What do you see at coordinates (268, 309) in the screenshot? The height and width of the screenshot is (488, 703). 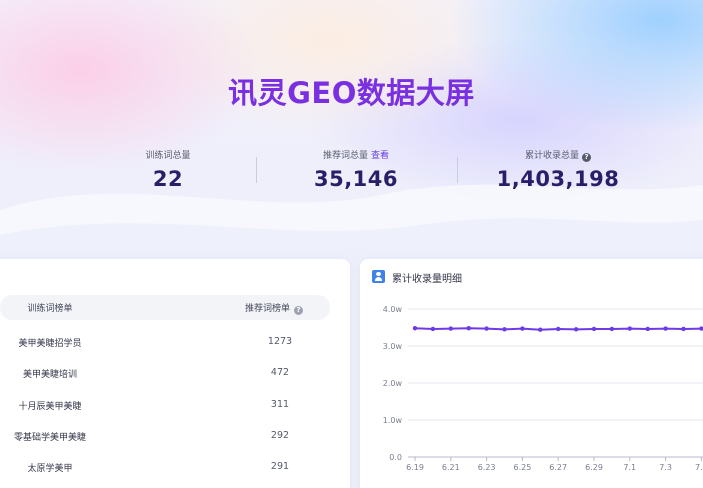 I see `column-header-count-label: 推荐词榜单` at bounding box center [268, 309].